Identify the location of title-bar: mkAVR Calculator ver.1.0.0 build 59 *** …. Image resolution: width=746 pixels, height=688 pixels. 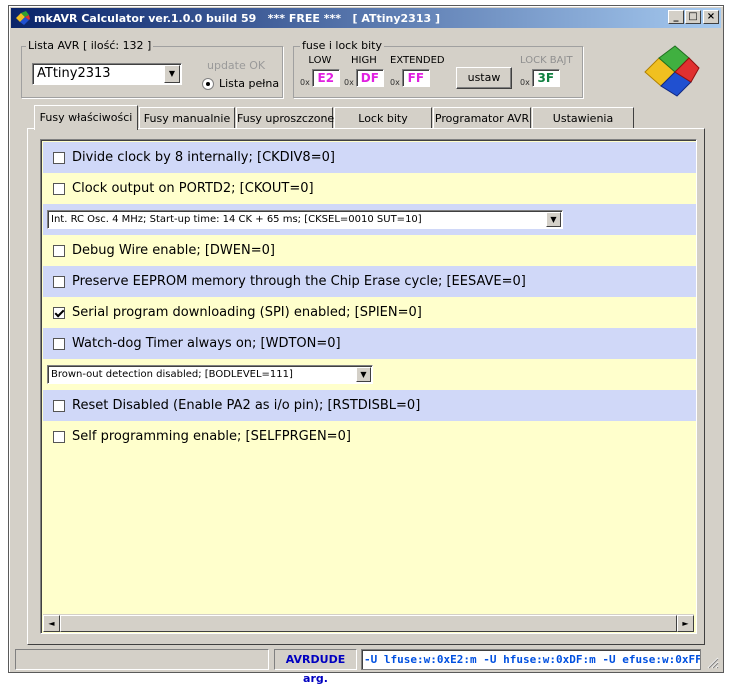
(366, 18).